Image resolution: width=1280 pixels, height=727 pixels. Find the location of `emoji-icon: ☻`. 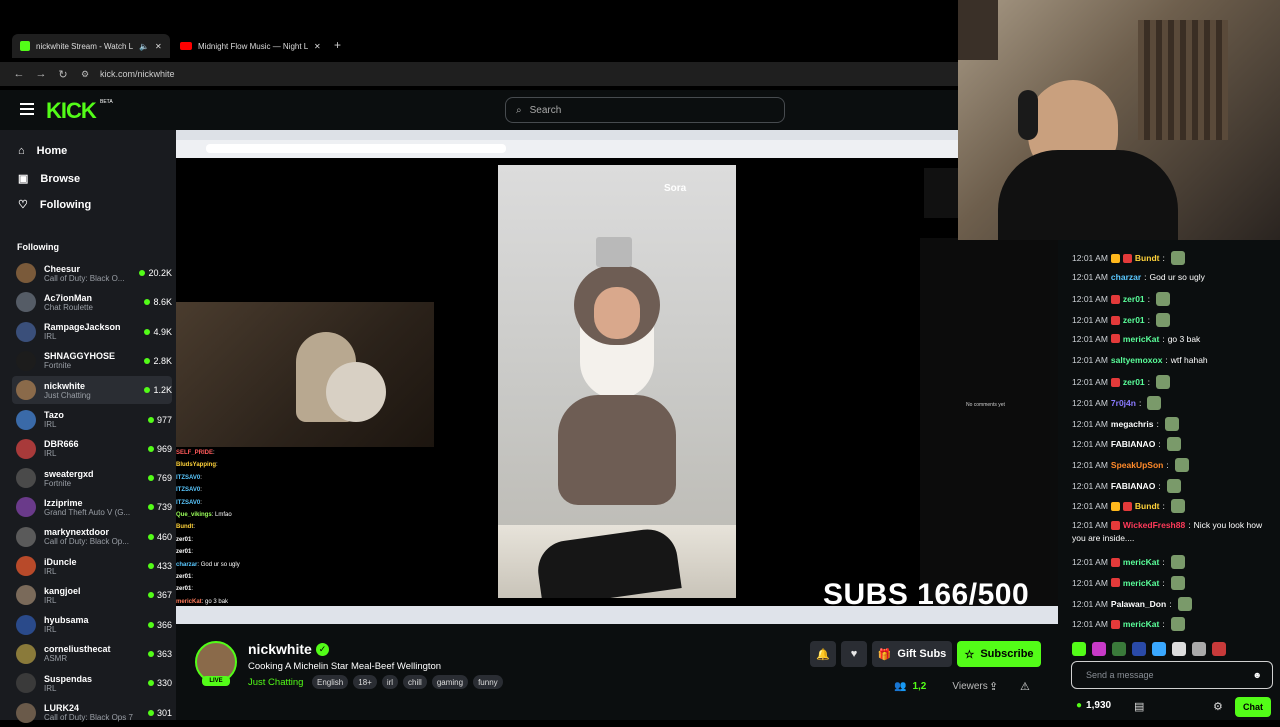

emoji-icon: ☻ is located at coordinates (1257, 675).